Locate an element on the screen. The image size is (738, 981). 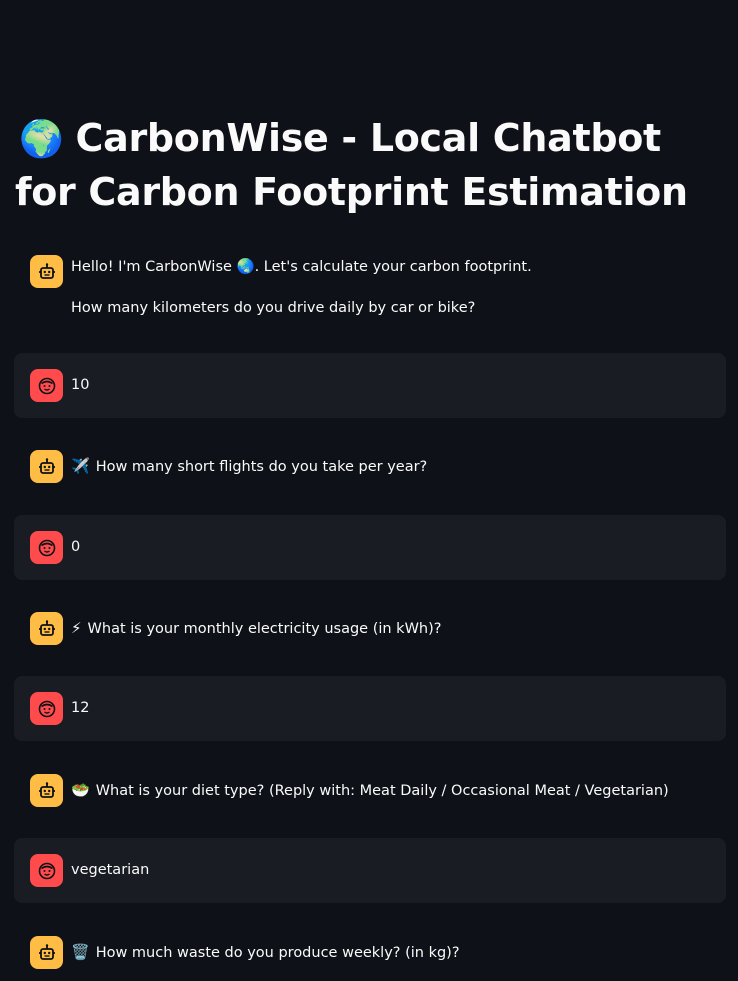
chat-message-user: 0 is located at coordinates (370, 547).